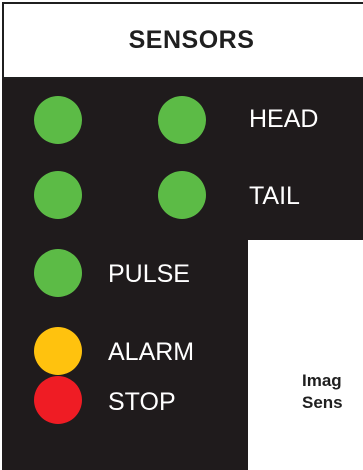 The height and width of the screenshot is (470, 363). What do you see at coordinates (58, 351) in the screenshot?
I see `alarm-indicator` at bounding box center [58, 351].